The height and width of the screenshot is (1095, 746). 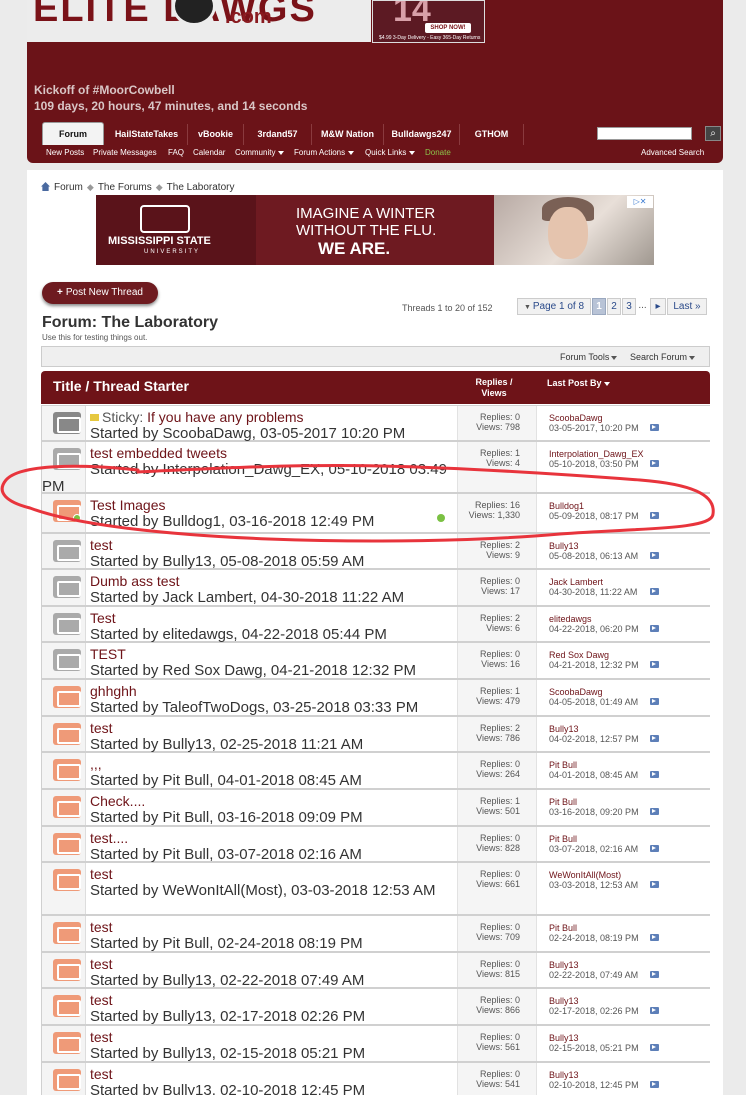 I want to click on last-page-label: Last, so click(x=683, y=306).